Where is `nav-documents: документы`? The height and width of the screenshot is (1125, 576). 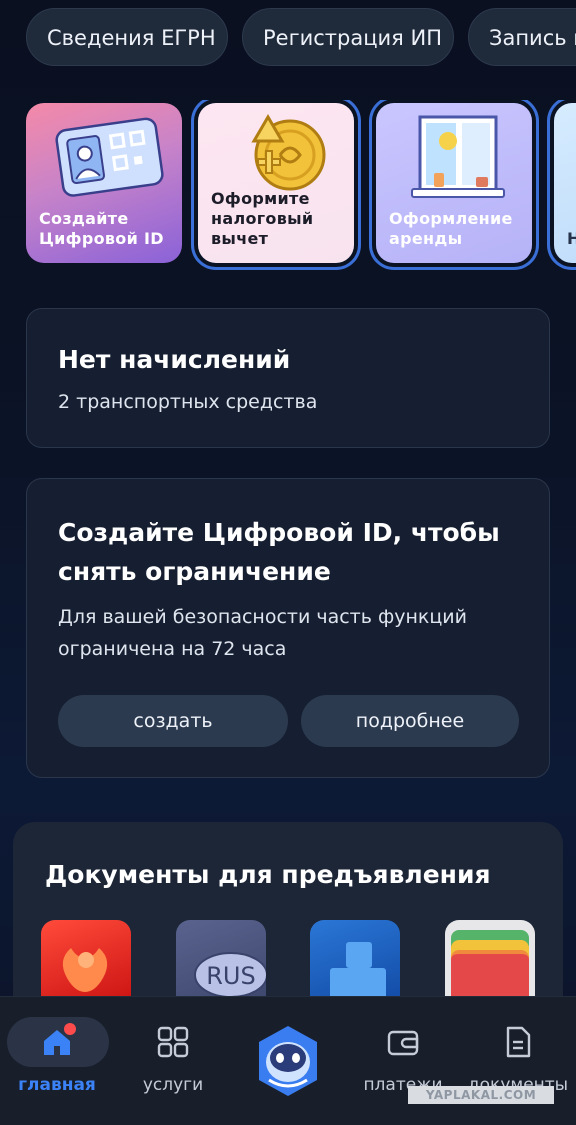
nav-documents: документы is located at coordinates (518, 1061).